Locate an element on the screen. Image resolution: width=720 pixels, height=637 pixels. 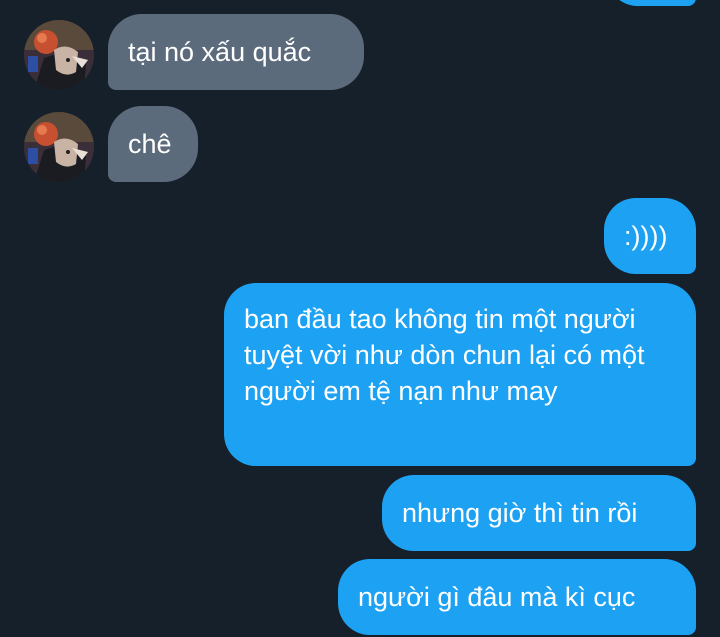
incoming-message: chê is located at coordinates (153, 144).